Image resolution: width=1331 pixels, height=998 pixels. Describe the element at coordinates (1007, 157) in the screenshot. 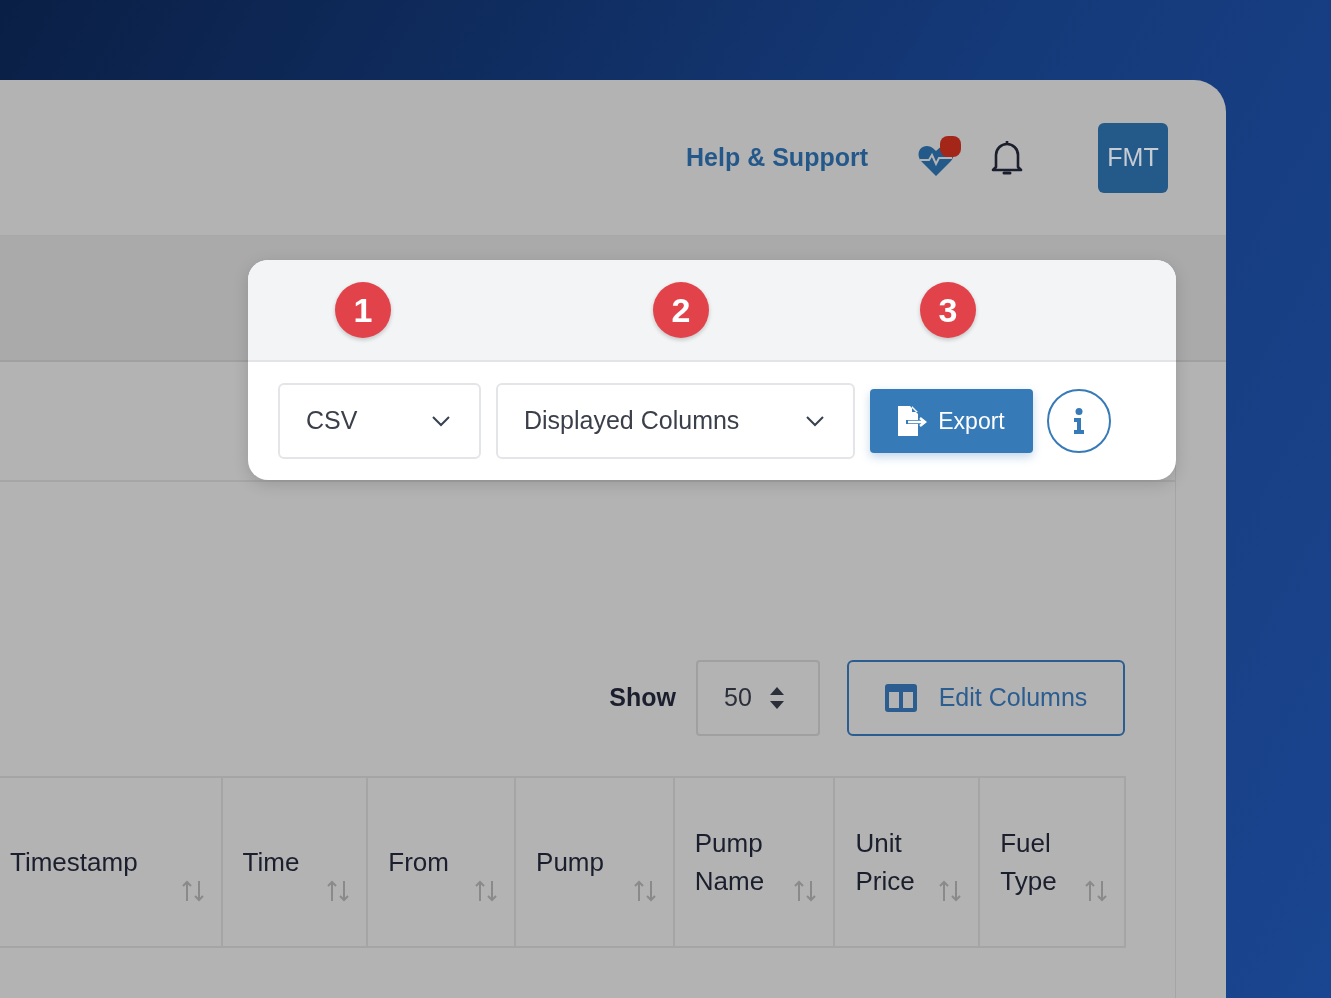

I see `bell-icon` at that location.